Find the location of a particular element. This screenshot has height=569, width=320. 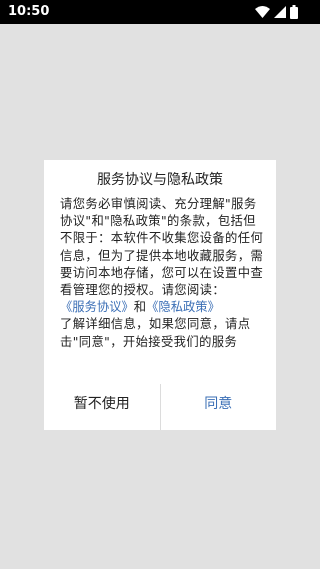

signal-icon is located at coordinates (280, 12).